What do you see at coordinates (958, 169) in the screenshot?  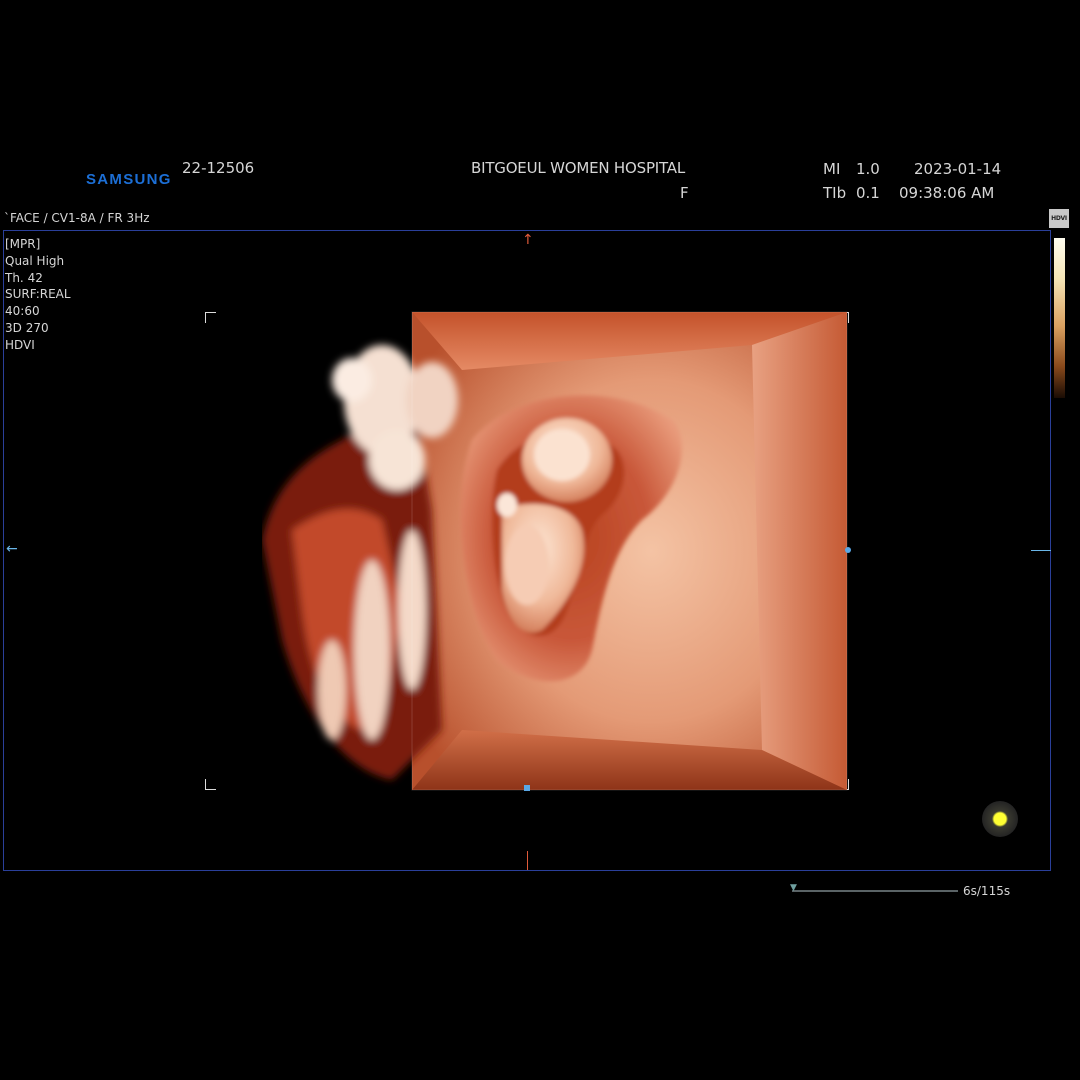 I see `exam-date: 2023-01-14` at bounding box center [958, 169].